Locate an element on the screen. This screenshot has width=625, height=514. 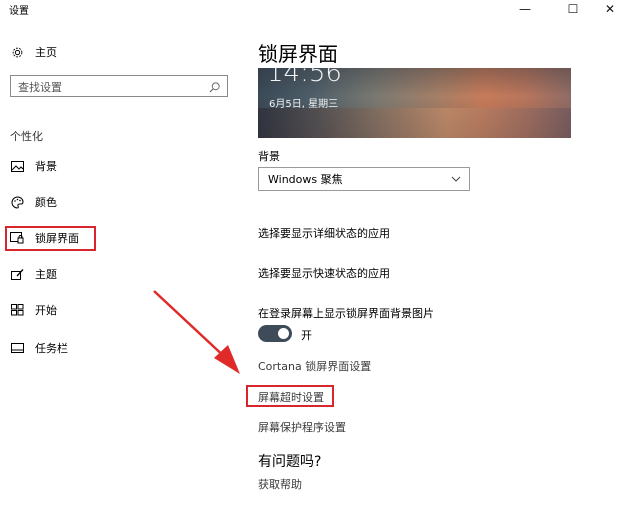
sidebar-item-colors: 颜色 is located at coordinates (33, 202).